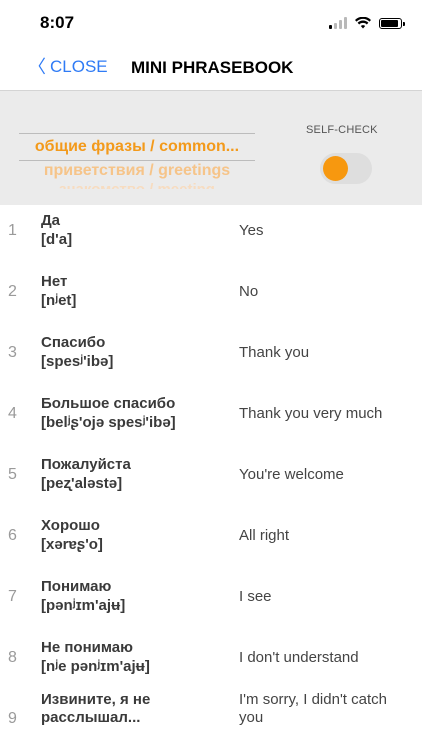  What do you see at coordinates (87, 647) in the screenshot?
I see `phrase-russian: Не понимаю` at bounding box center [87, 647].